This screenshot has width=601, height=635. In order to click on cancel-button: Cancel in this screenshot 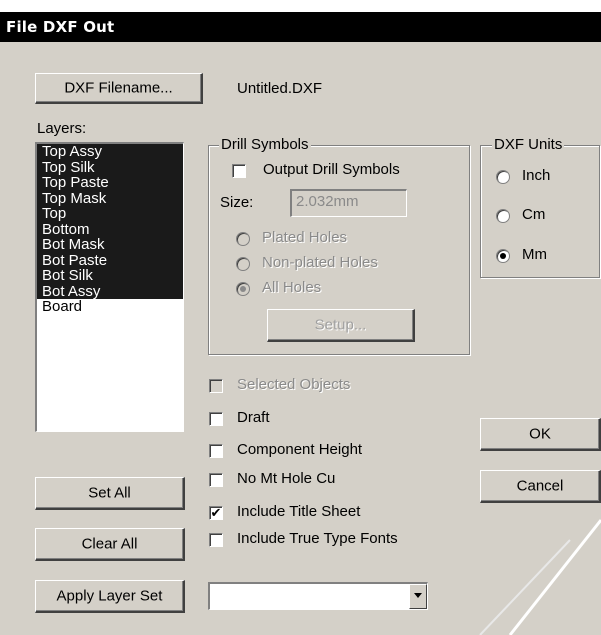, I will do `click(540, 486)`.